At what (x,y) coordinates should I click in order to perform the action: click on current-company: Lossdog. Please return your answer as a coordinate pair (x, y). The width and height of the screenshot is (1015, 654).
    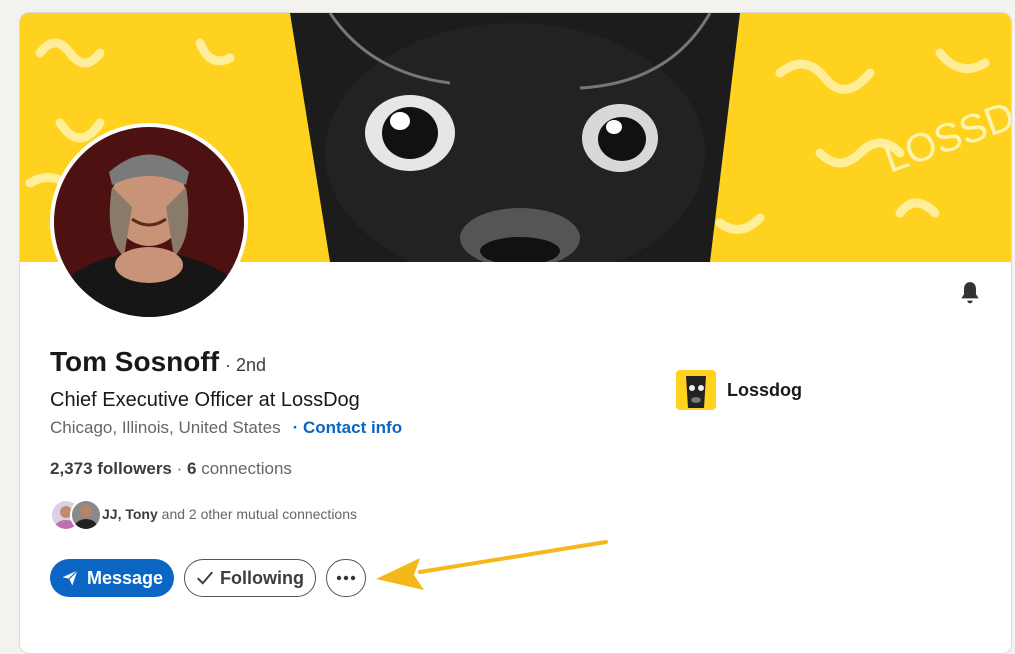
    Looking at the image, I should click on (739, 390).